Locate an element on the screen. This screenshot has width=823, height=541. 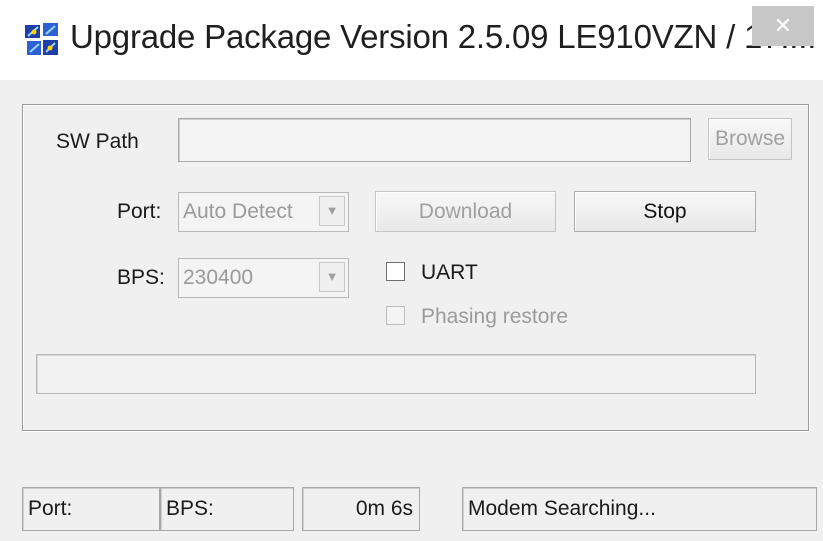
bps-select: 230400 ▼ is located at coordinates (263, 278).